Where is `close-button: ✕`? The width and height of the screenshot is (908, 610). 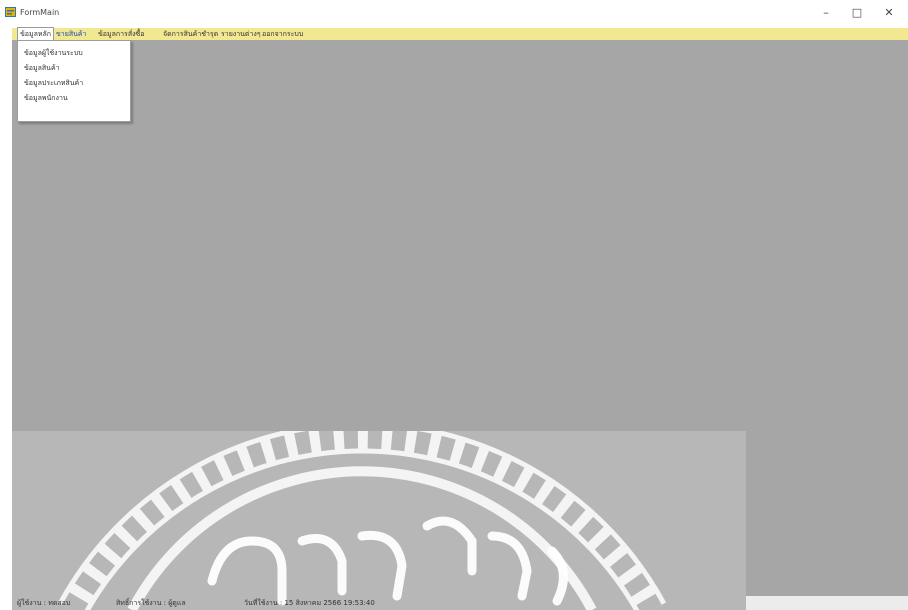
close-button: ✕ is located at coordinates (889, 13).